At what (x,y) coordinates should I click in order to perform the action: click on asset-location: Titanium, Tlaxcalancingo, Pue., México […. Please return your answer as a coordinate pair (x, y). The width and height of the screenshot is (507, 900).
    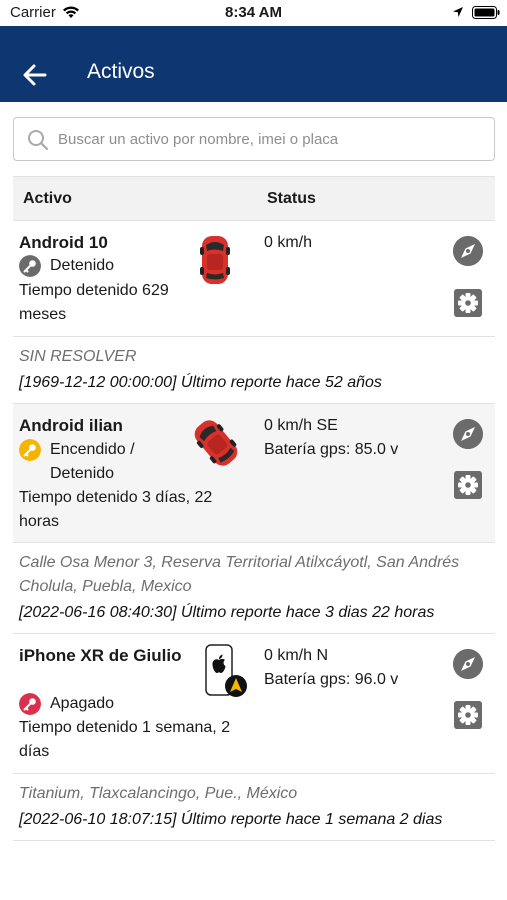
    Looking at the image, I should click on (254, 807).